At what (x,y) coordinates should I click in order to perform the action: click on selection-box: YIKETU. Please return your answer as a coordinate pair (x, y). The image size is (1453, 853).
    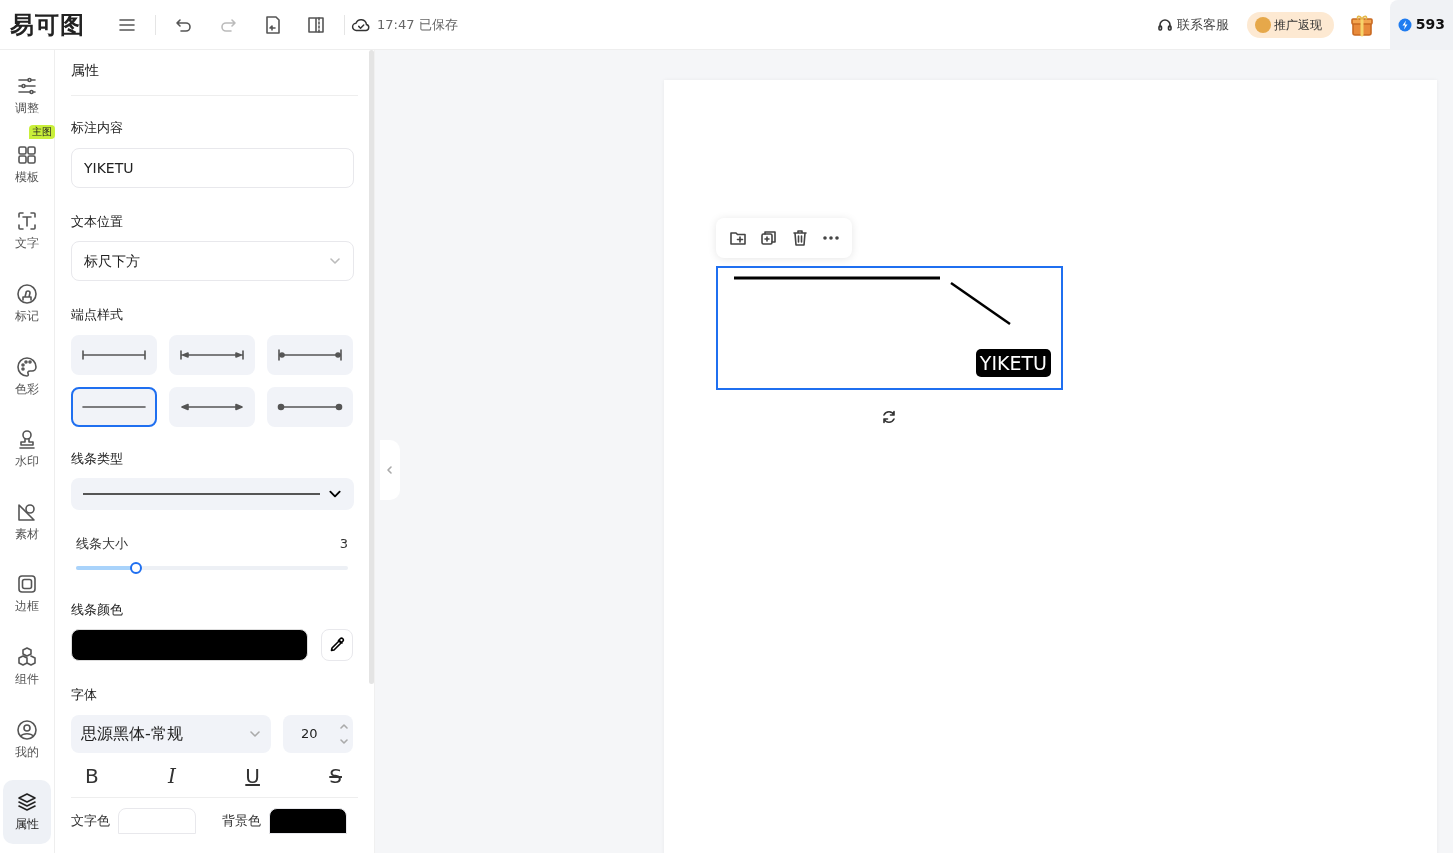
    Looking at the image, I should click on (889, 328).